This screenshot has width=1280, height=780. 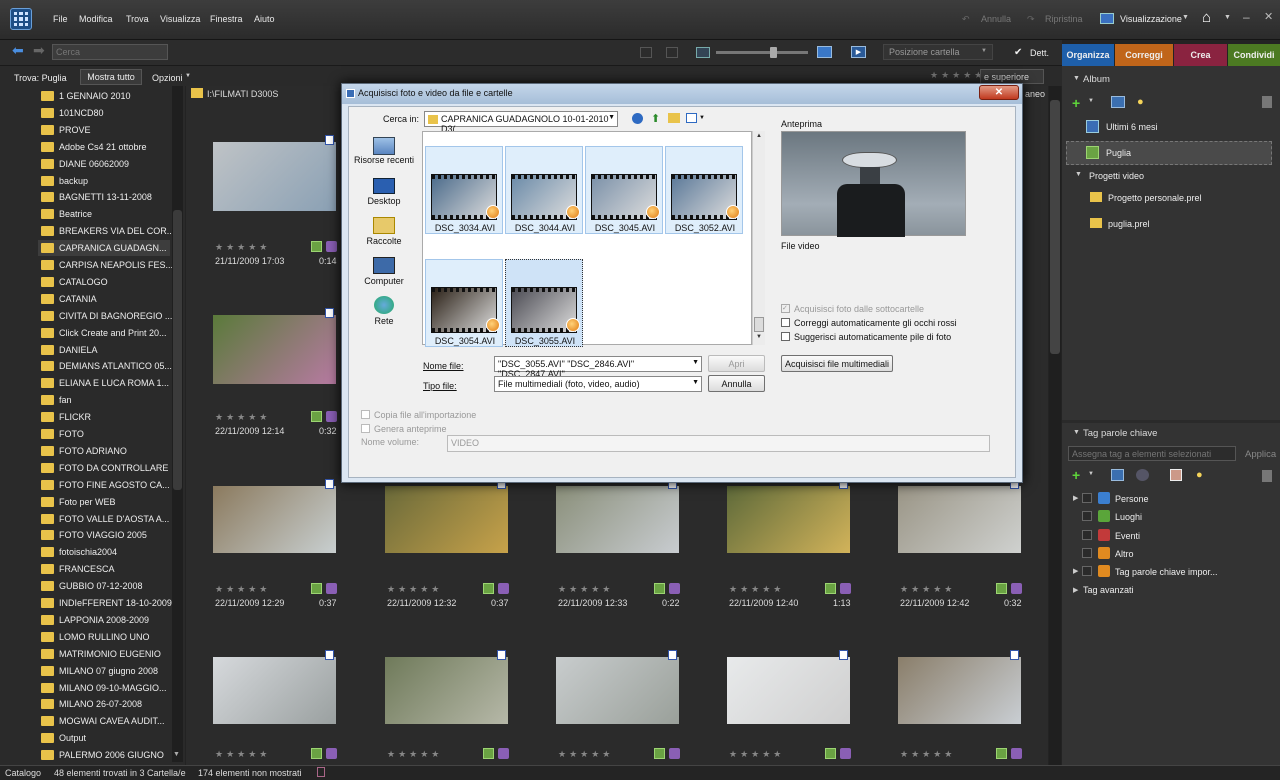 I want to click on folder-item: Adobe Cs4 21 ottobre, so click(x=104, y=147).